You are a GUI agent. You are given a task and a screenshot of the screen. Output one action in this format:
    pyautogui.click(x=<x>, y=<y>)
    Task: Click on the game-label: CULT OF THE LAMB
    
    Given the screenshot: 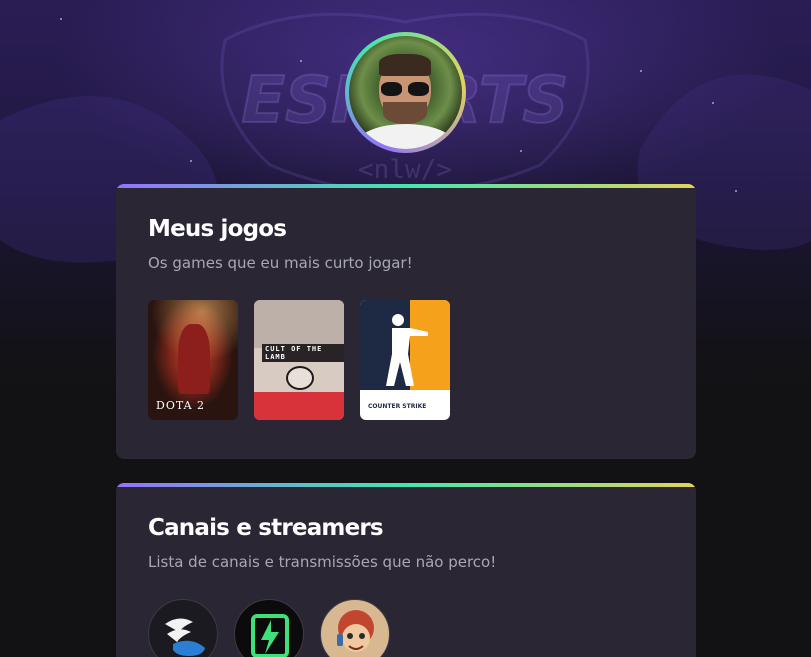 What is the action you would take?
    pyautogui.click(x=303, y=353)
    